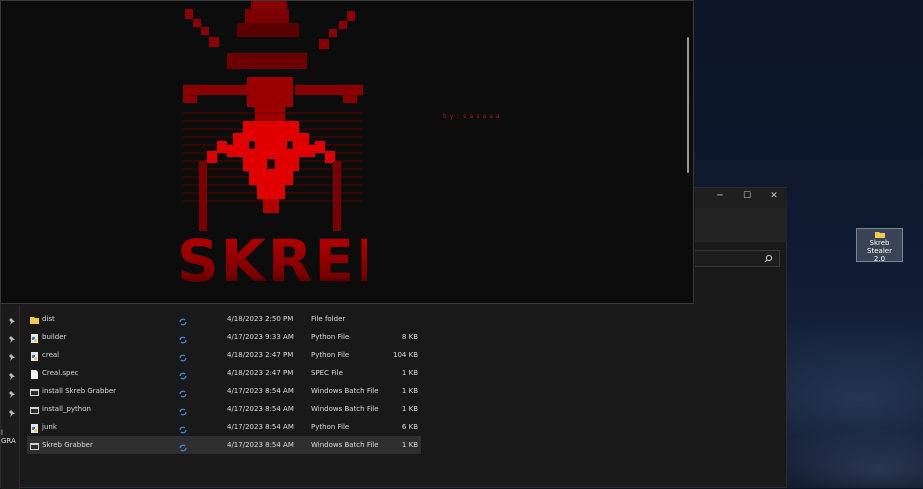 Image resolution: width=923 pixels, height=489 pixels. I want to click on skull-ascii-art: SKREB, so click(272, 143).